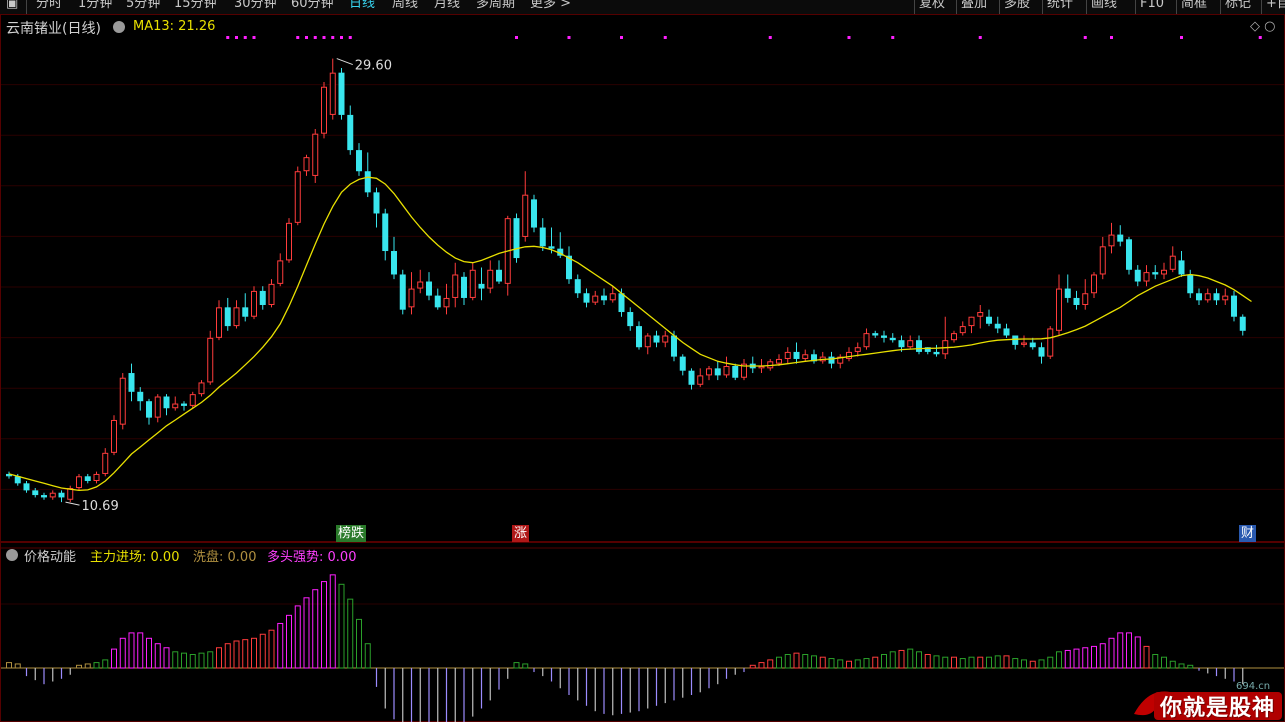 Image resolution: width=1285 pixels, height=722 pixels. I want to click on period-tab: 15分钟, so click(195, 5).